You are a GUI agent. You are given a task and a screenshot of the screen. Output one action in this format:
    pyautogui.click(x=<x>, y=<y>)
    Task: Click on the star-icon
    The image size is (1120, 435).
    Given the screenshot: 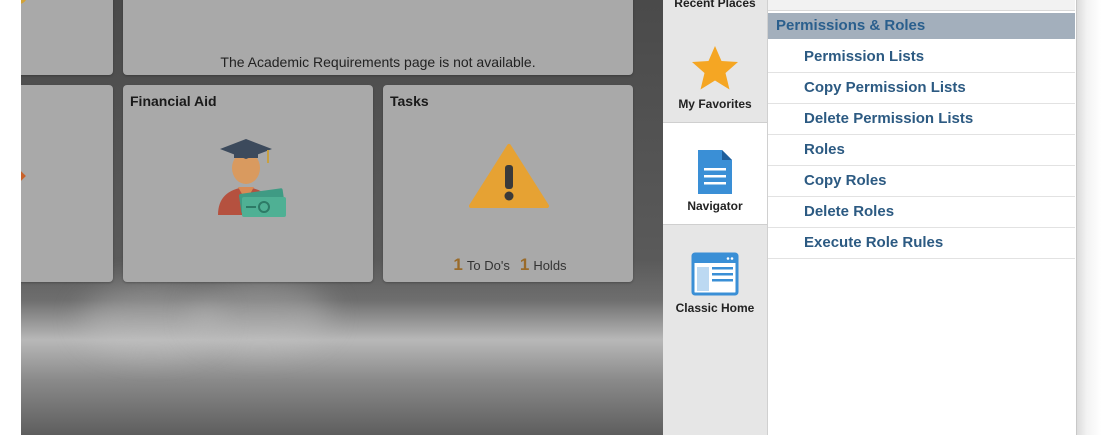 What is the action you would take?
    pyautogui.click(x=715, y=68)
    